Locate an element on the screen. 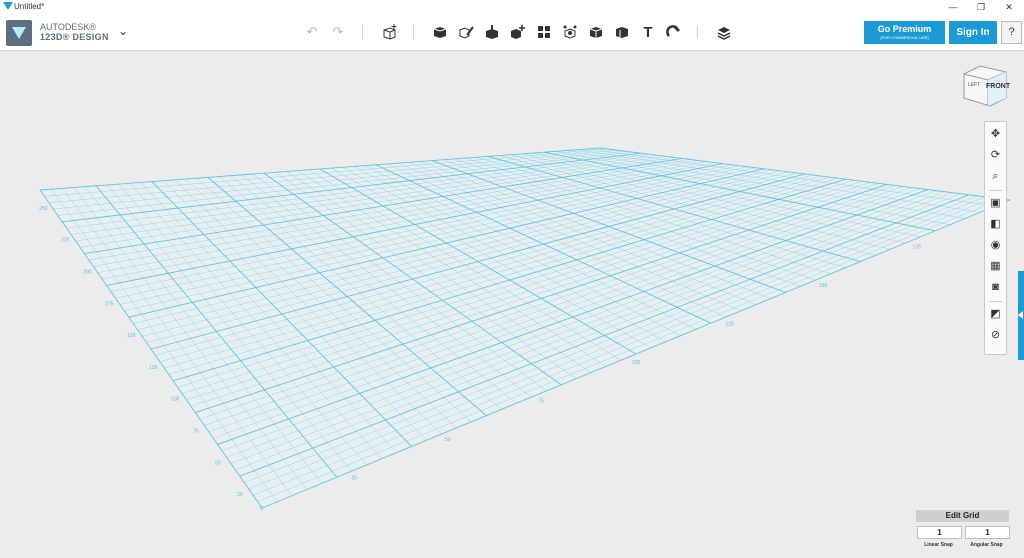 The image size is (1024, 558). navigation-bar: ✥ ⟳ ⌕ ▣ ◧ ◉ ▦ ◙ ◩ ⊘ is located at coordinates (995, 238).